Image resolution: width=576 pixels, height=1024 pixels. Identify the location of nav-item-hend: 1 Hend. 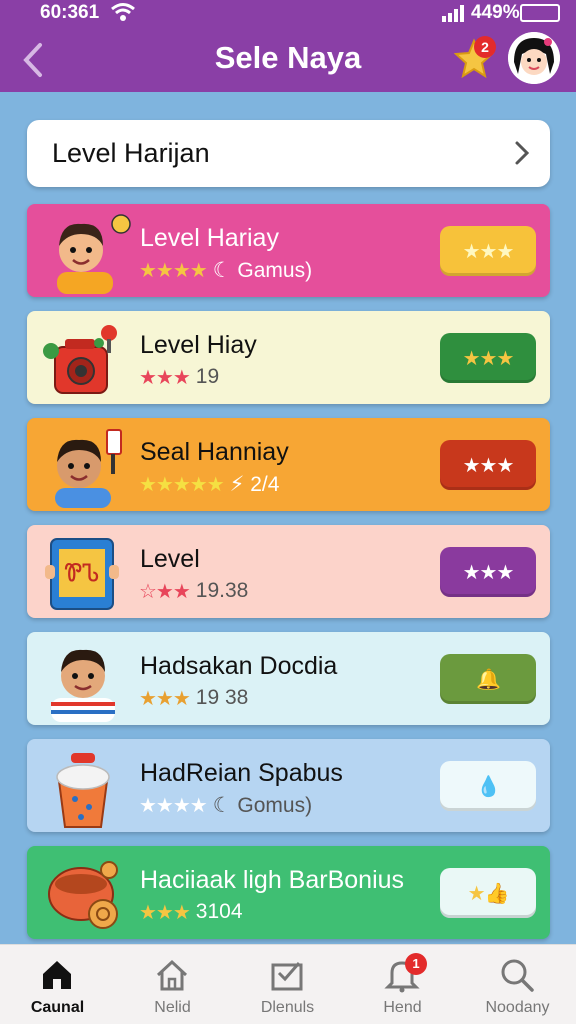
(402, 984).